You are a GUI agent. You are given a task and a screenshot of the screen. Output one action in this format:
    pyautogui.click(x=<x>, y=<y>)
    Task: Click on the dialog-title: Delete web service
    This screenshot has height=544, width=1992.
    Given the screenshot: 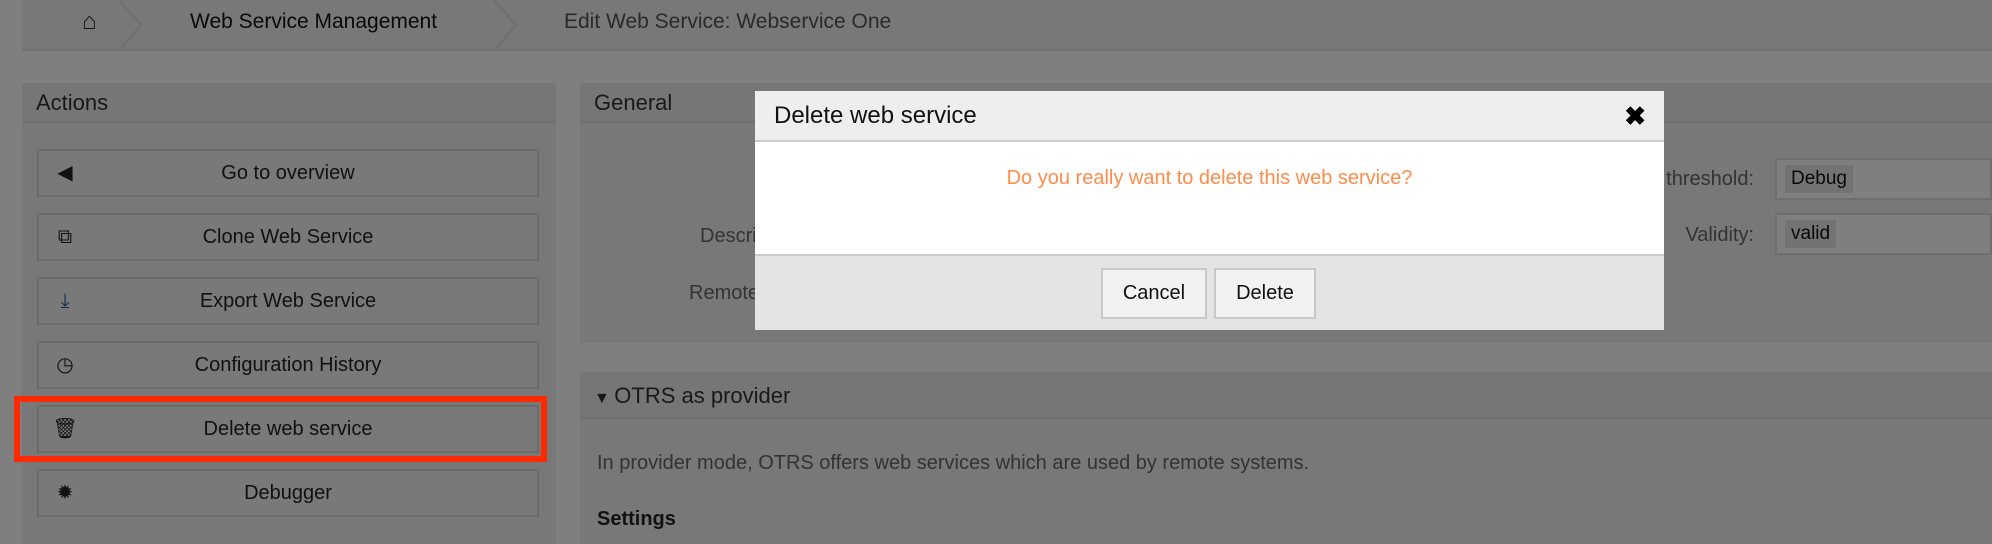 What is the action you would take?
    pyautogui.click(x=875, y=115)
    